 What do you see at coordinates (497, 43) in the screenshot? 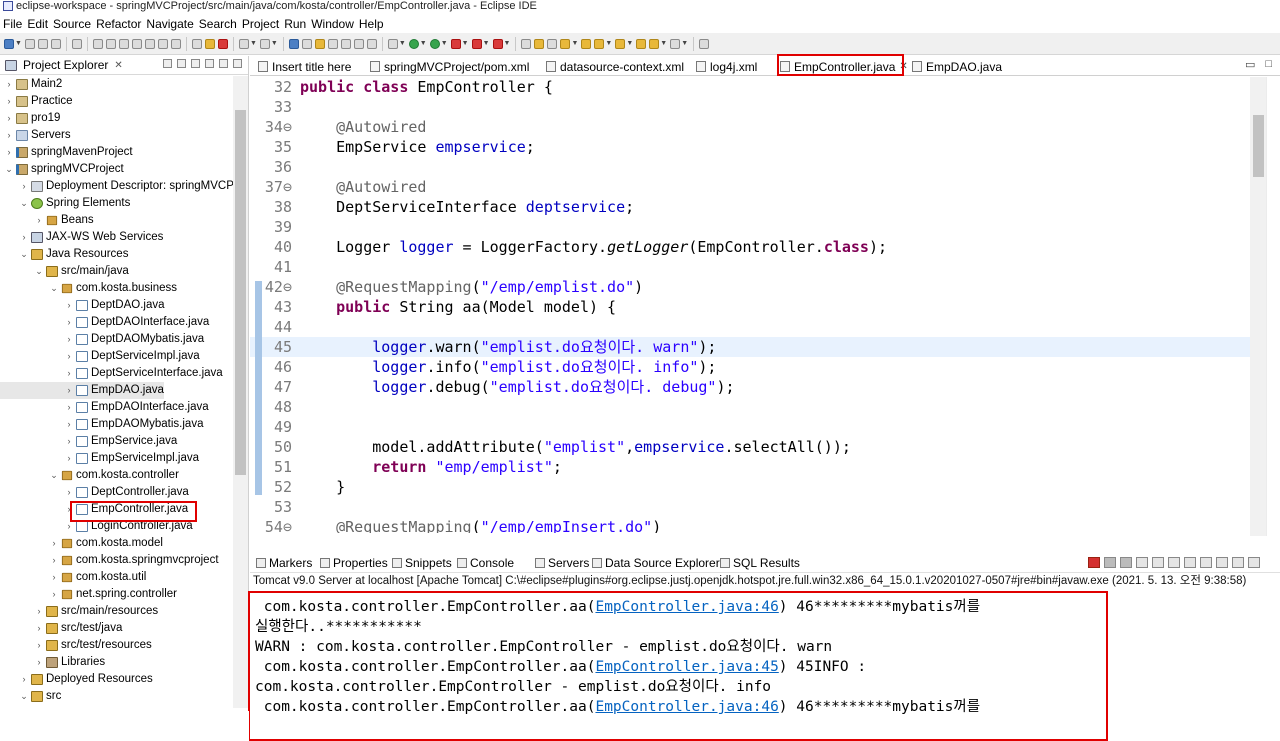
I see `publish-icon` at bounding box center [497, 43].